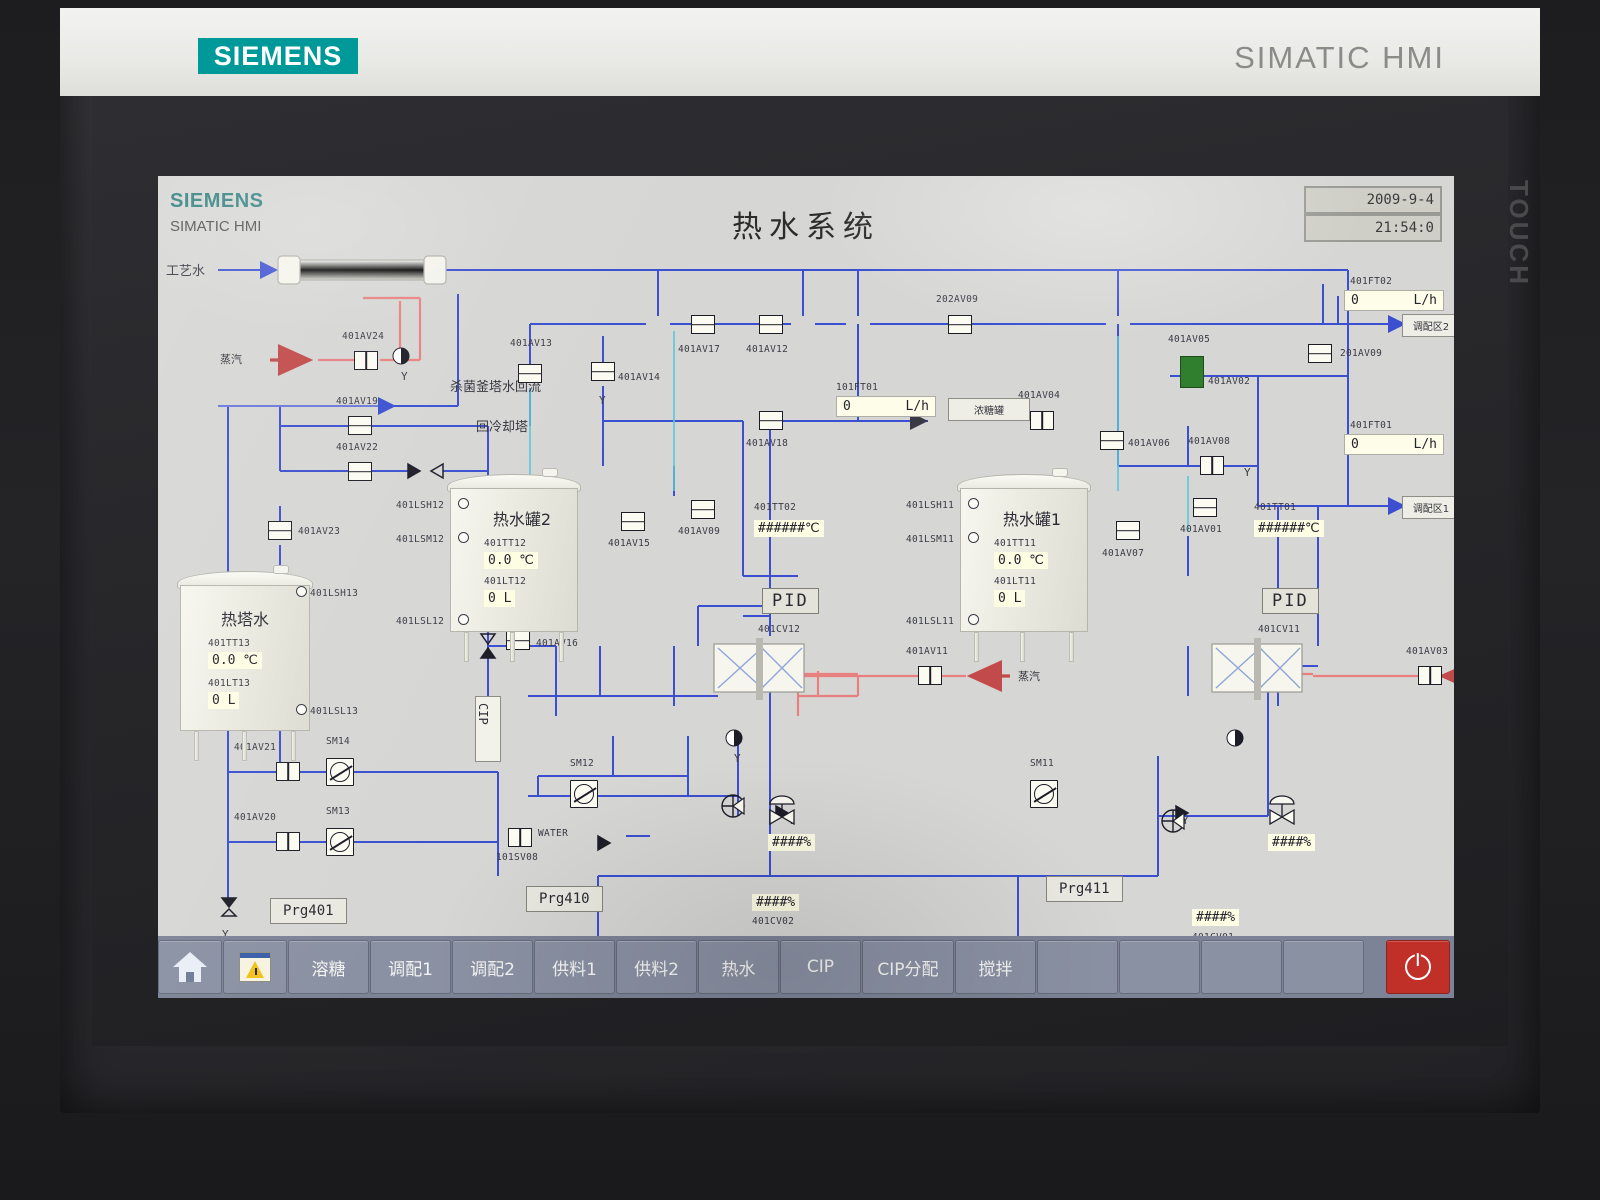 Image resolution: width=1600 pixels, height=1200 pixels. What do you see at coordinates (1201, 529) in the screenshot?
I see `valve-401AV01-label: 401AV01` at bounding box center [1201, 529].